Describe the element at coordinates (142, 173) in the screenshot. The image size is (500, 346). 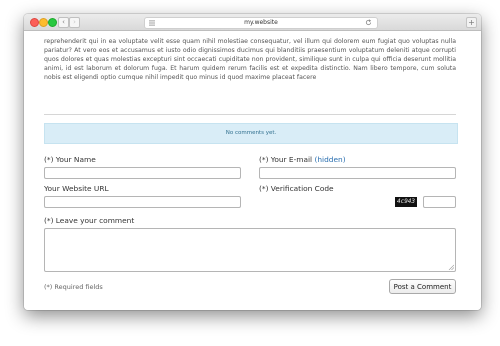
I see `name-input` at that location.